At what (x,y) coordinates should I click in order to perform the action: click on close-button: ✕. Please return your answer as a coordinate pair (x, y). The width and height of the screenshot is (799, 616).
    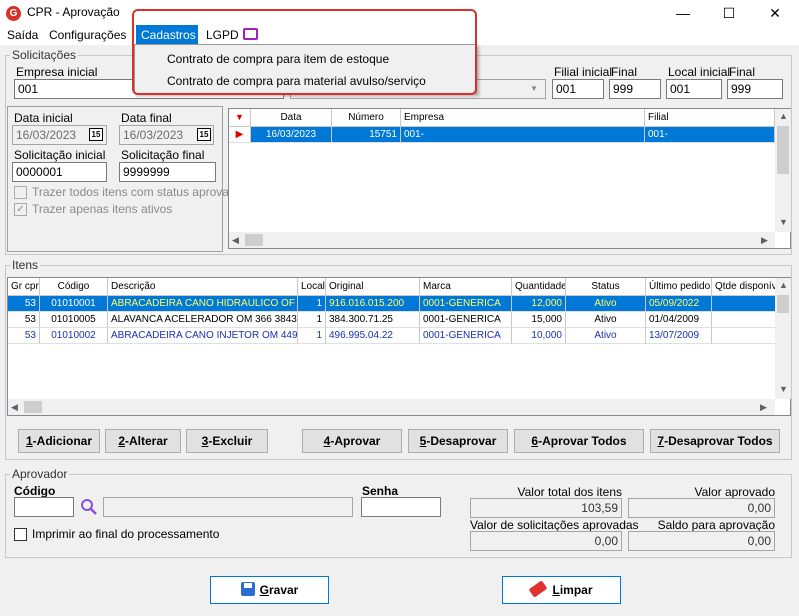
    Looking at the image, I should click on (775, 13).